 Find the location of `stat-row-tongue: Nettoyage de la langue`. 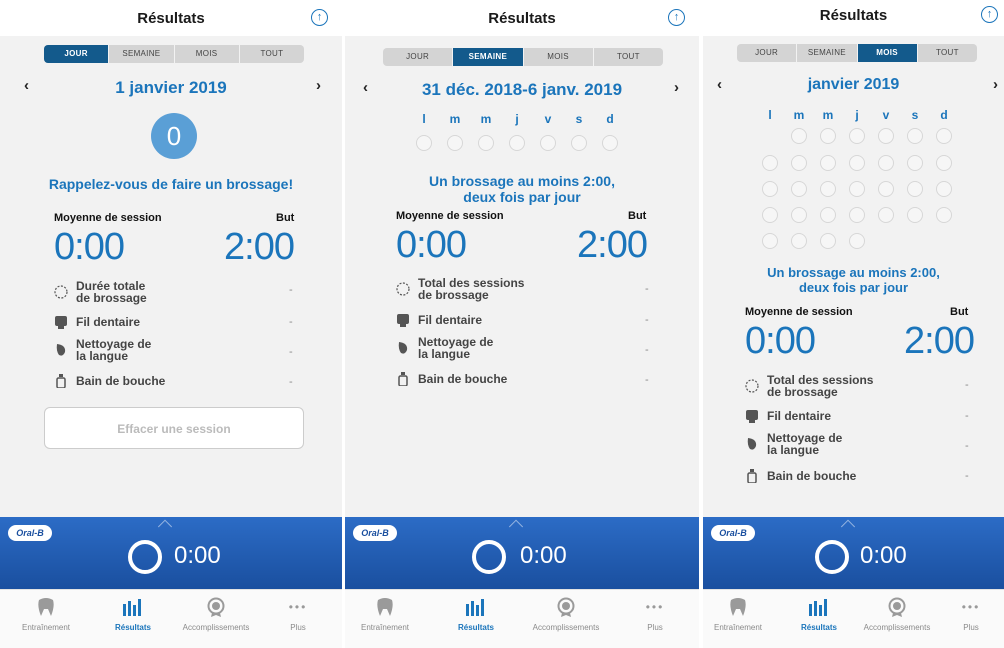

stat-row-tongue: Nettoyage de la langue is located at coordinates (793, 444).